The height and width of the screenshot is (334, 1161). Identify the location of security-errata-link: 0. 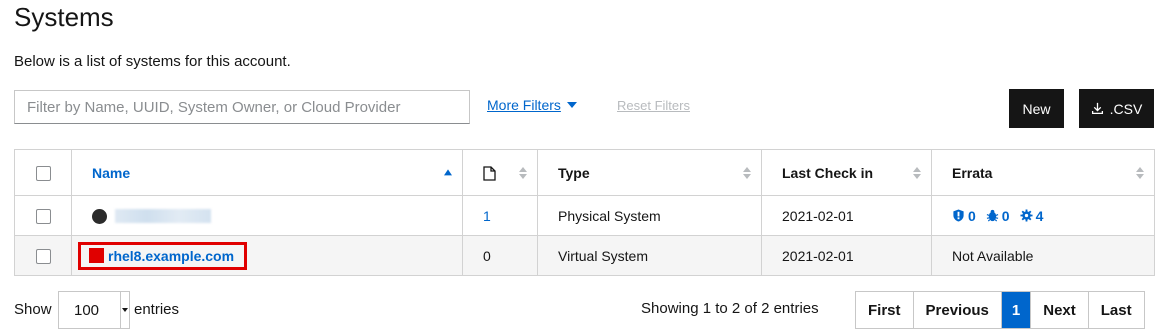
(964, 216).